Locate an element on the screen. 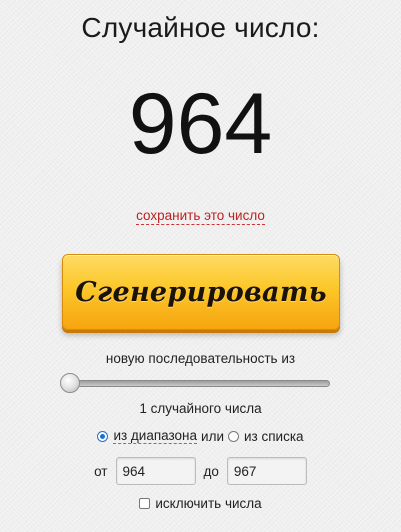 This screenshot has width=401, height=532. generate-button-label: Сгенерировать is located at coordinates (201, 292).